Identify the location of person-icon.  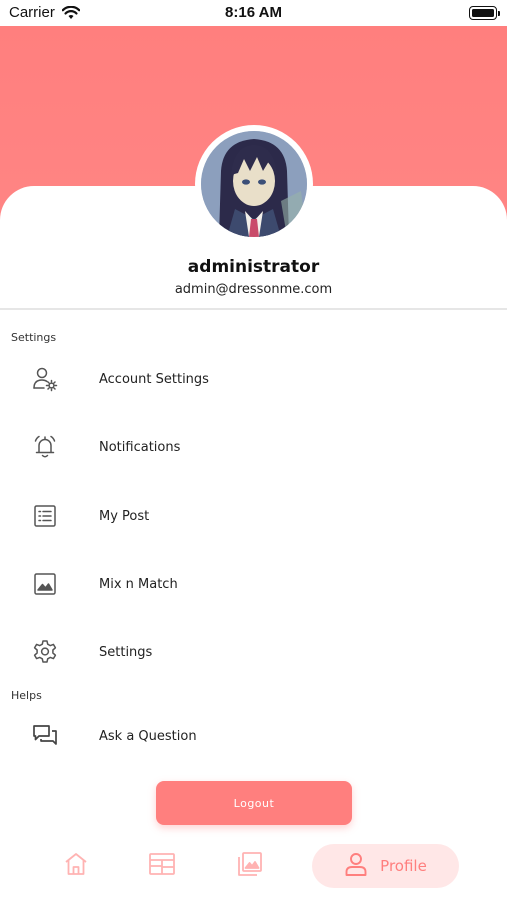
(356, 866).